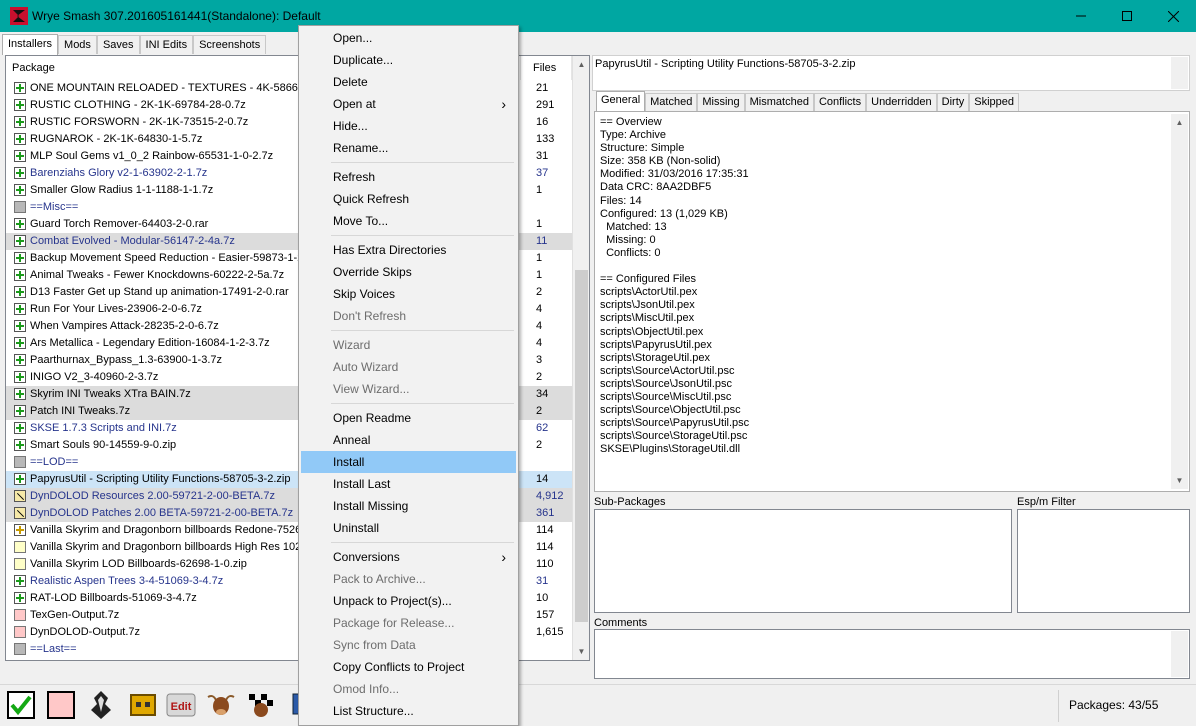 The image size is (1196, 726). I want to click on tab-ini-edits: INI Edits, so click(166, 44).